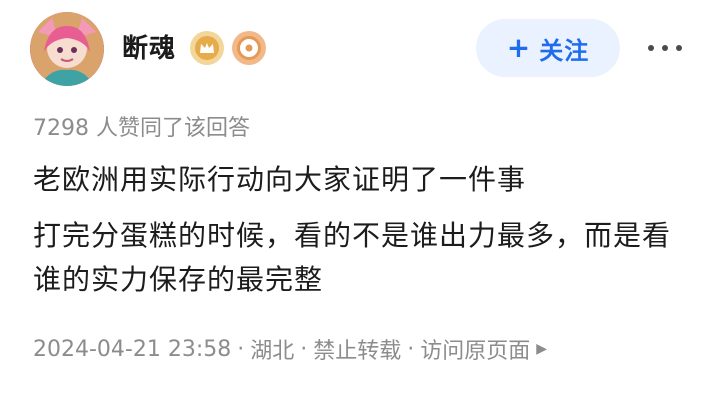 The image size is (720, 405). I want to click on avatar, so click(67, 49).